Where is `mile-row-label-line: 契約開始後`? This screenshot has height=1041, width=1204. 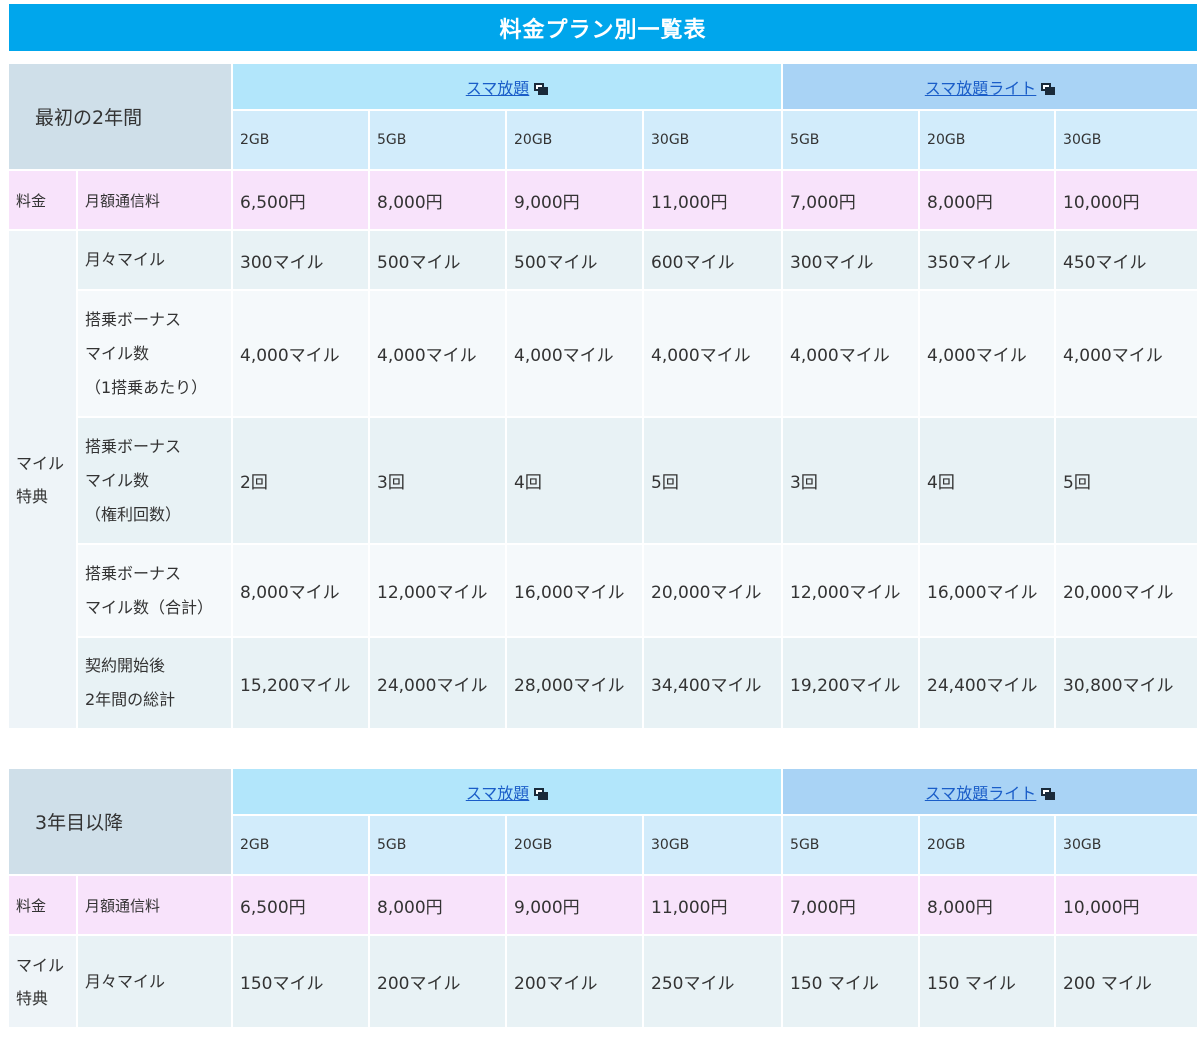 mile-row-label-line: 契約開始後 is located at coordinates (125, 665).